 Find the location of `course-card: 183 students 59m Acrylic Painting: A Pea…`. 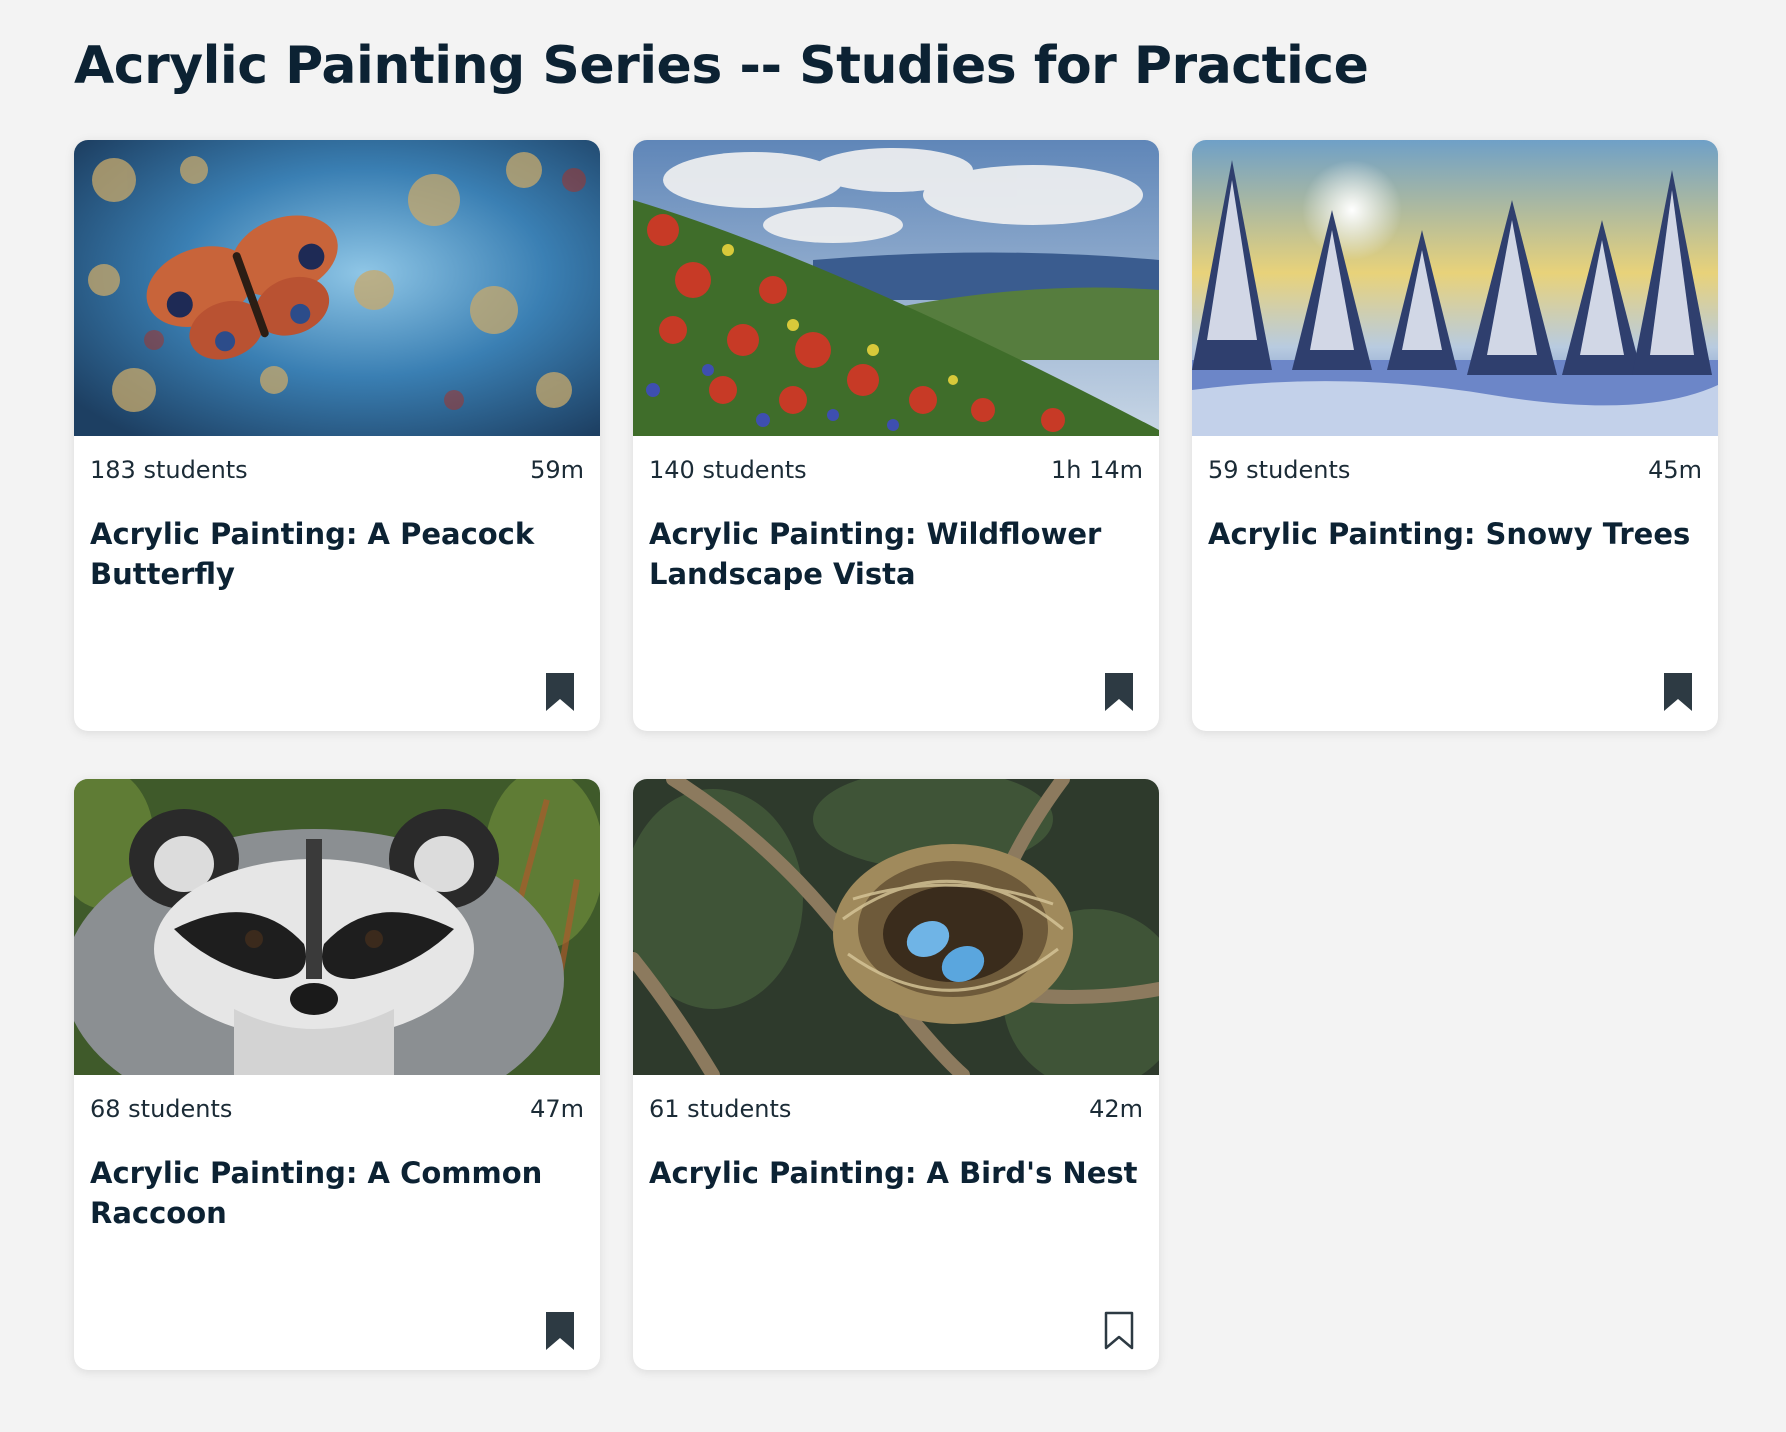

course-card: 183 students 59m Acrylic Painting: A Pea… is located at coordinates (337, 435).